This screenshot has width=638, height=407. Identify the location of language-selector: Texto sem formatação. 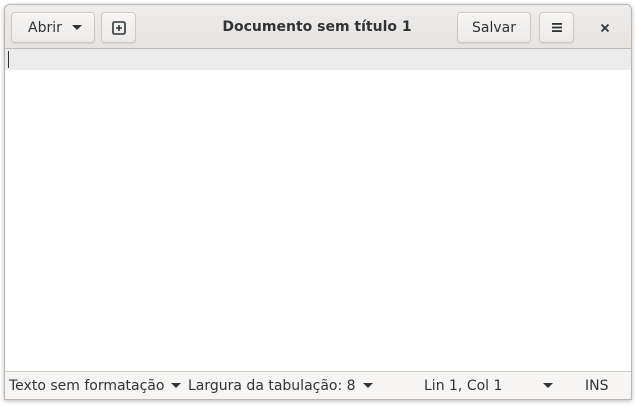
(95, 385).